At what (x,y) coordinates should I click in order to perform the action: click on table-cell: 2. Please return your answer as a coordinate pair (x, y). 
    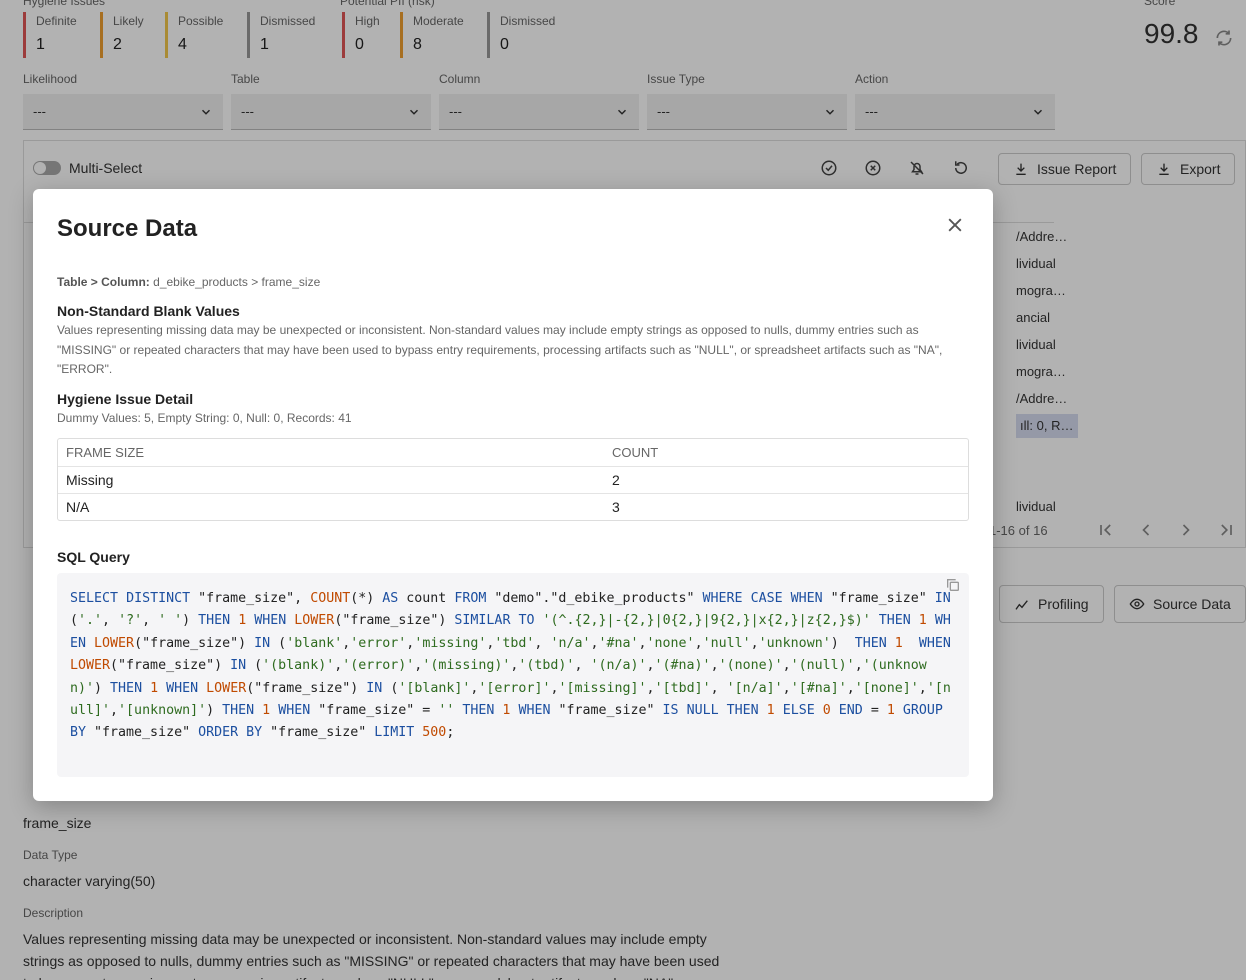
    Looking at the image, I should click on (616, 480).